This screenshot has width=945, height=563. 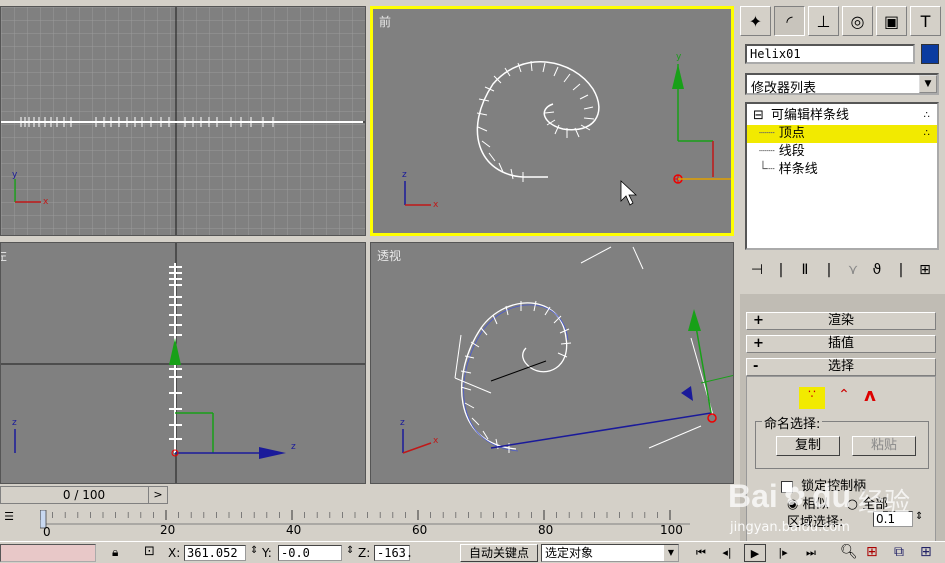 I want to click on configure-sets-icon: ⊞, so click(x=925, y=270).